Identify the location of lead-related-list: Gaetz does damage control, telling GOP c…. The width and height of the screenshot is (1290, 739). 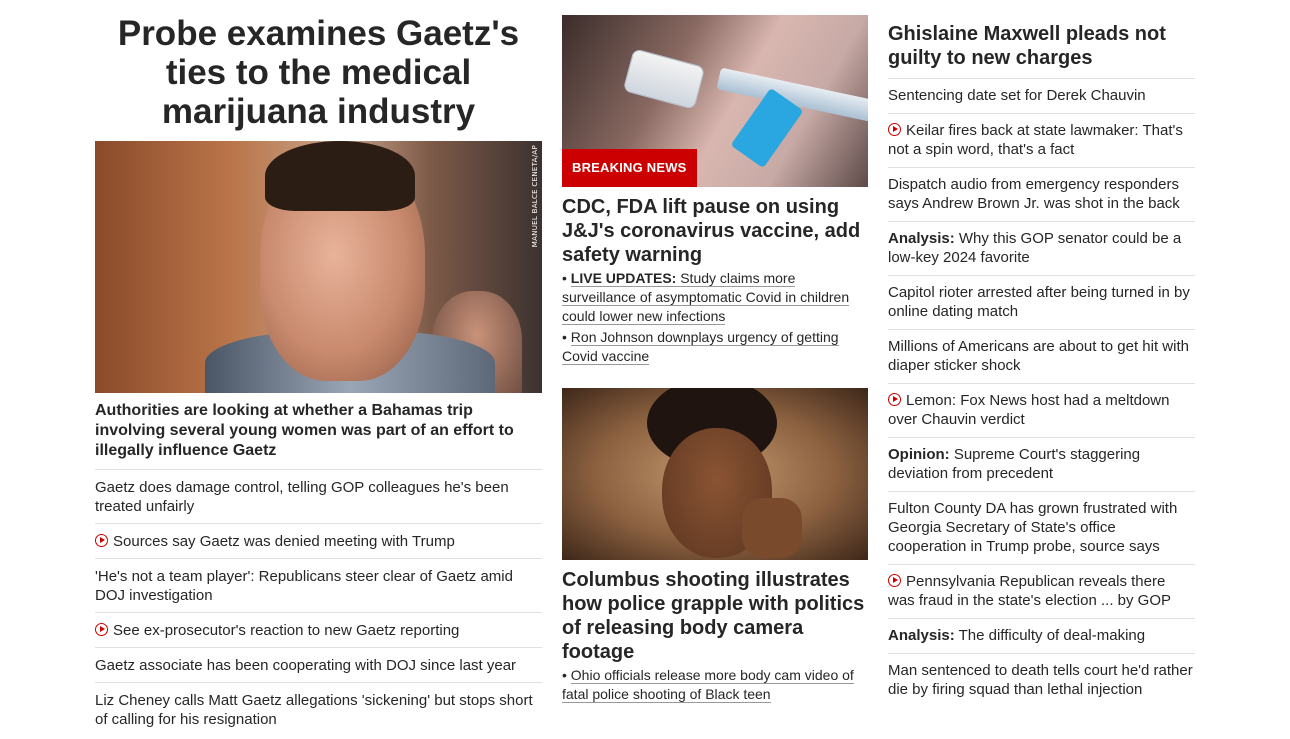
(318, 603).